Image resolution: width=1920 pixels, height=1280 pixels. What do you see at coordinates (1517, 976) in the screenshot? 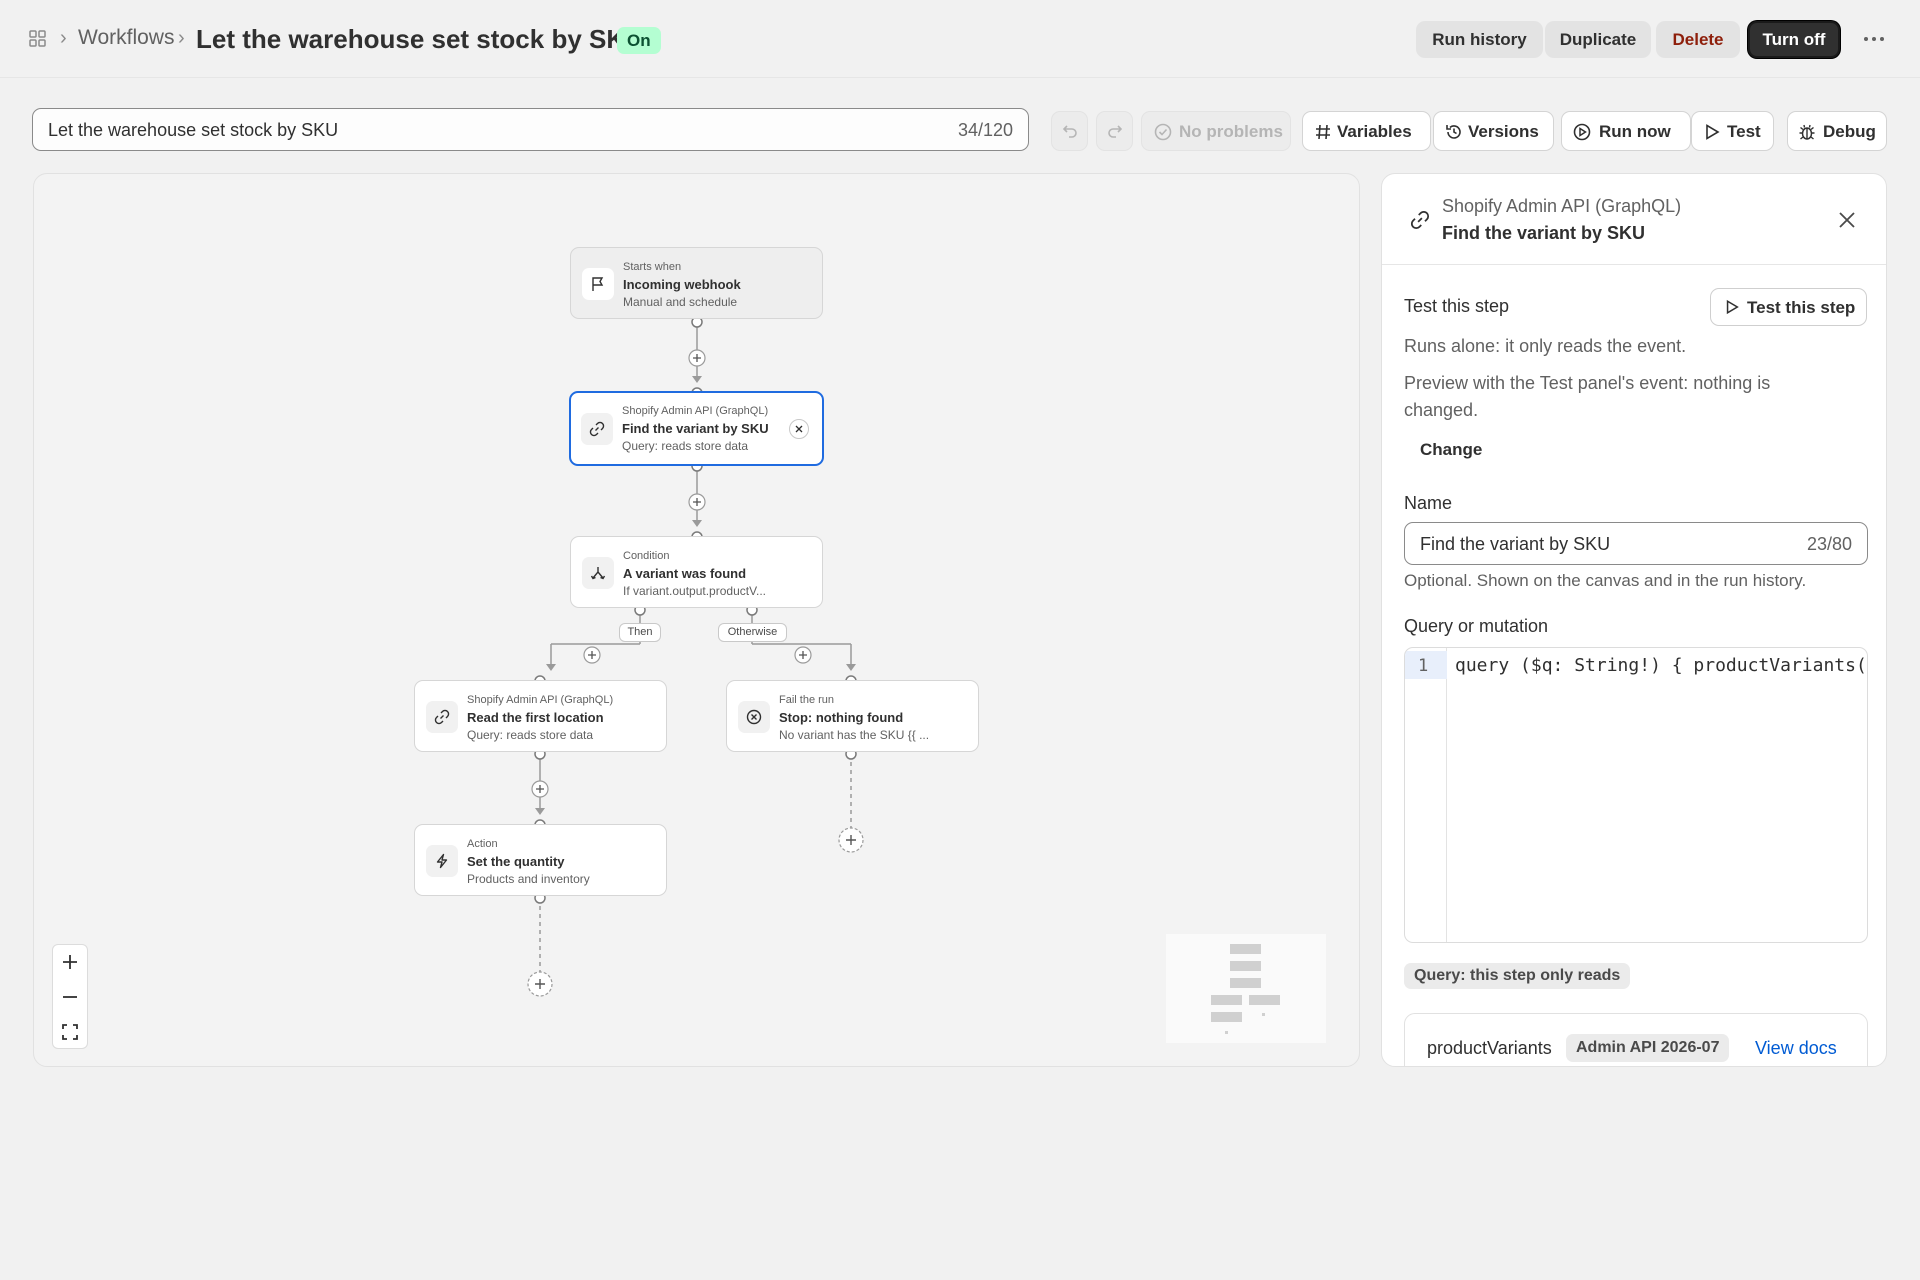
I see `query-kind-badge: Query: this step only reads` at bounding box center [1517, 976].